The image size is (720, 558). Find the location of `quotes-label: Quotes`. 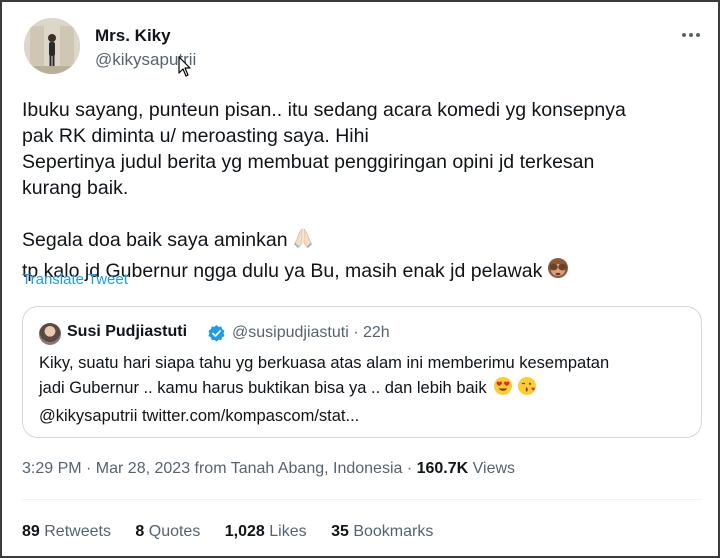

quotes-label: Quotes is located at coordinates (172, 531).